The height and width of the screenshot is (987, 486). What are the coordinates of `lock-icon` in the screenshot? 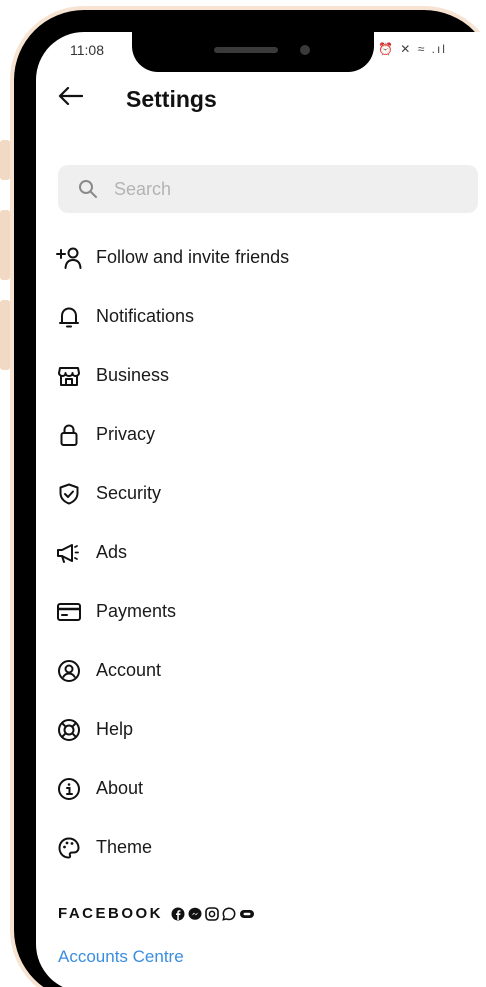 It's located at (69, 435).